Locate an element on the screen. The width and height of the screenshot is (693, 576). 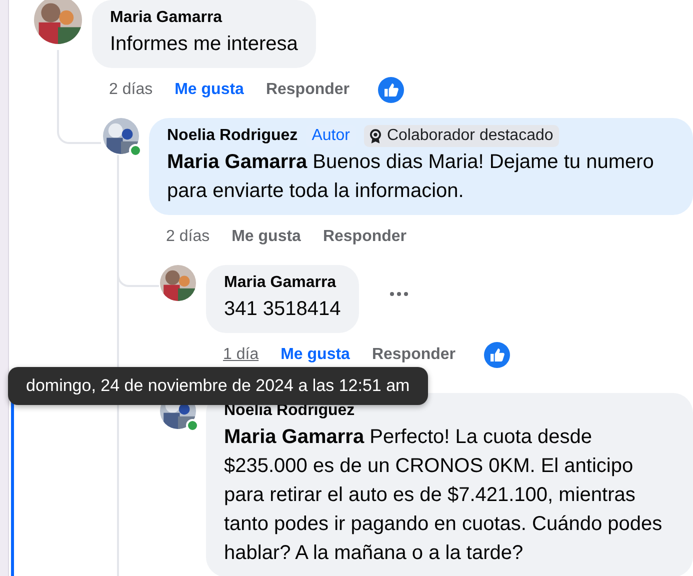
badge-label: Colaborador destacado is located at coordinates (470, 136).